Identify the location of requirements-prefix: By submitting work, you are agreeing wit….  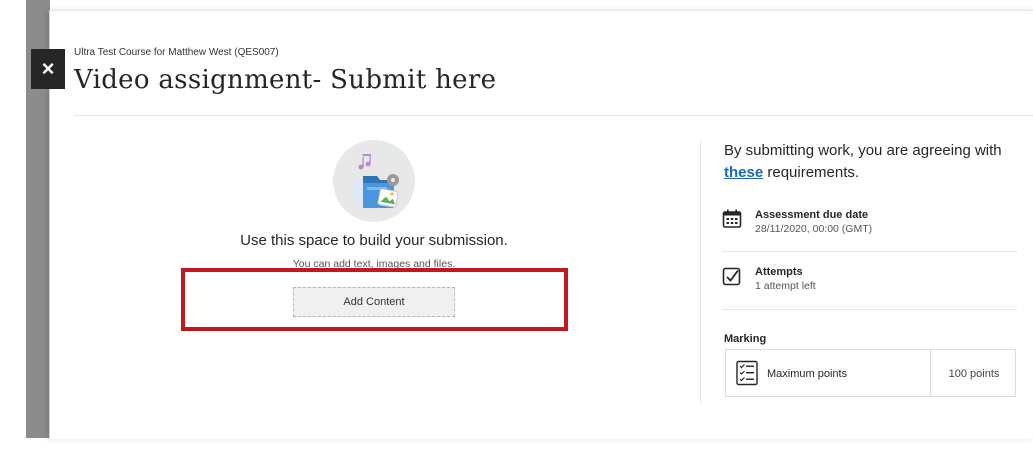
(863, 150).